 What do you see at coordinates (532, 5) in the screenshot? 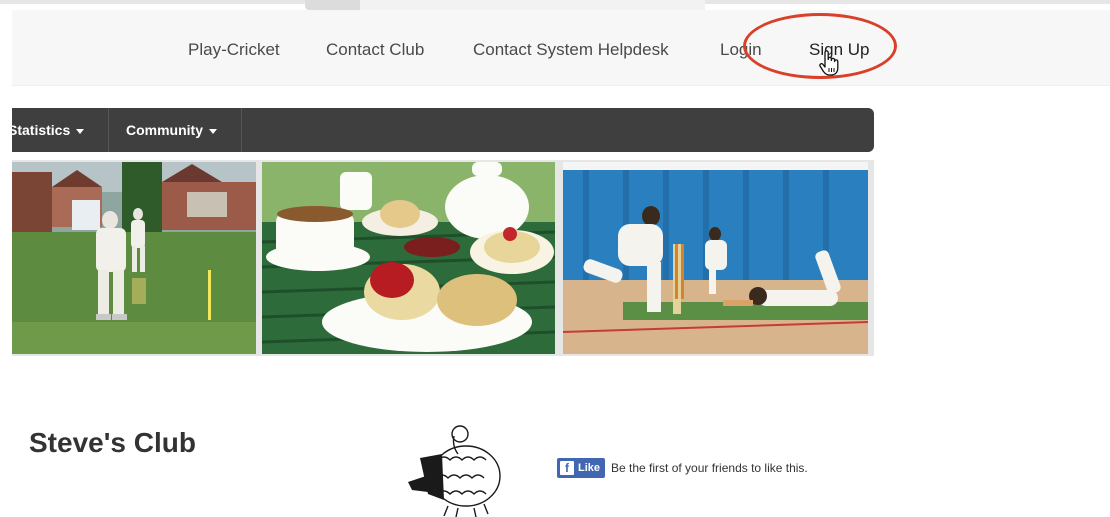
I see `browser-tab-active` at bounding box center [532, 5].